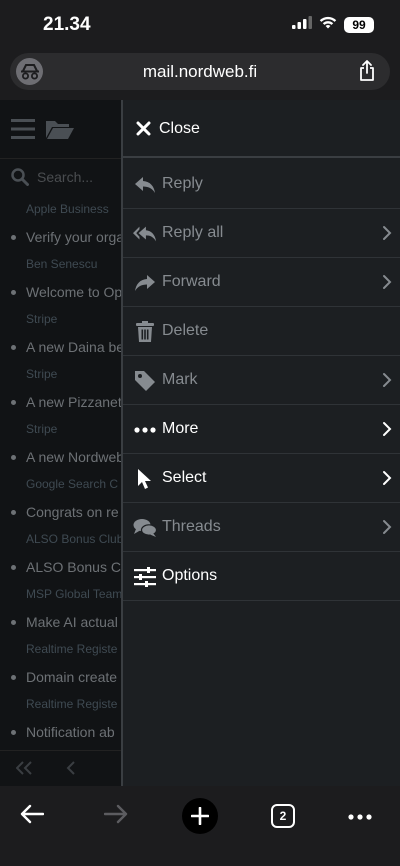  I want to click on trash-icon, so click(145, 332).